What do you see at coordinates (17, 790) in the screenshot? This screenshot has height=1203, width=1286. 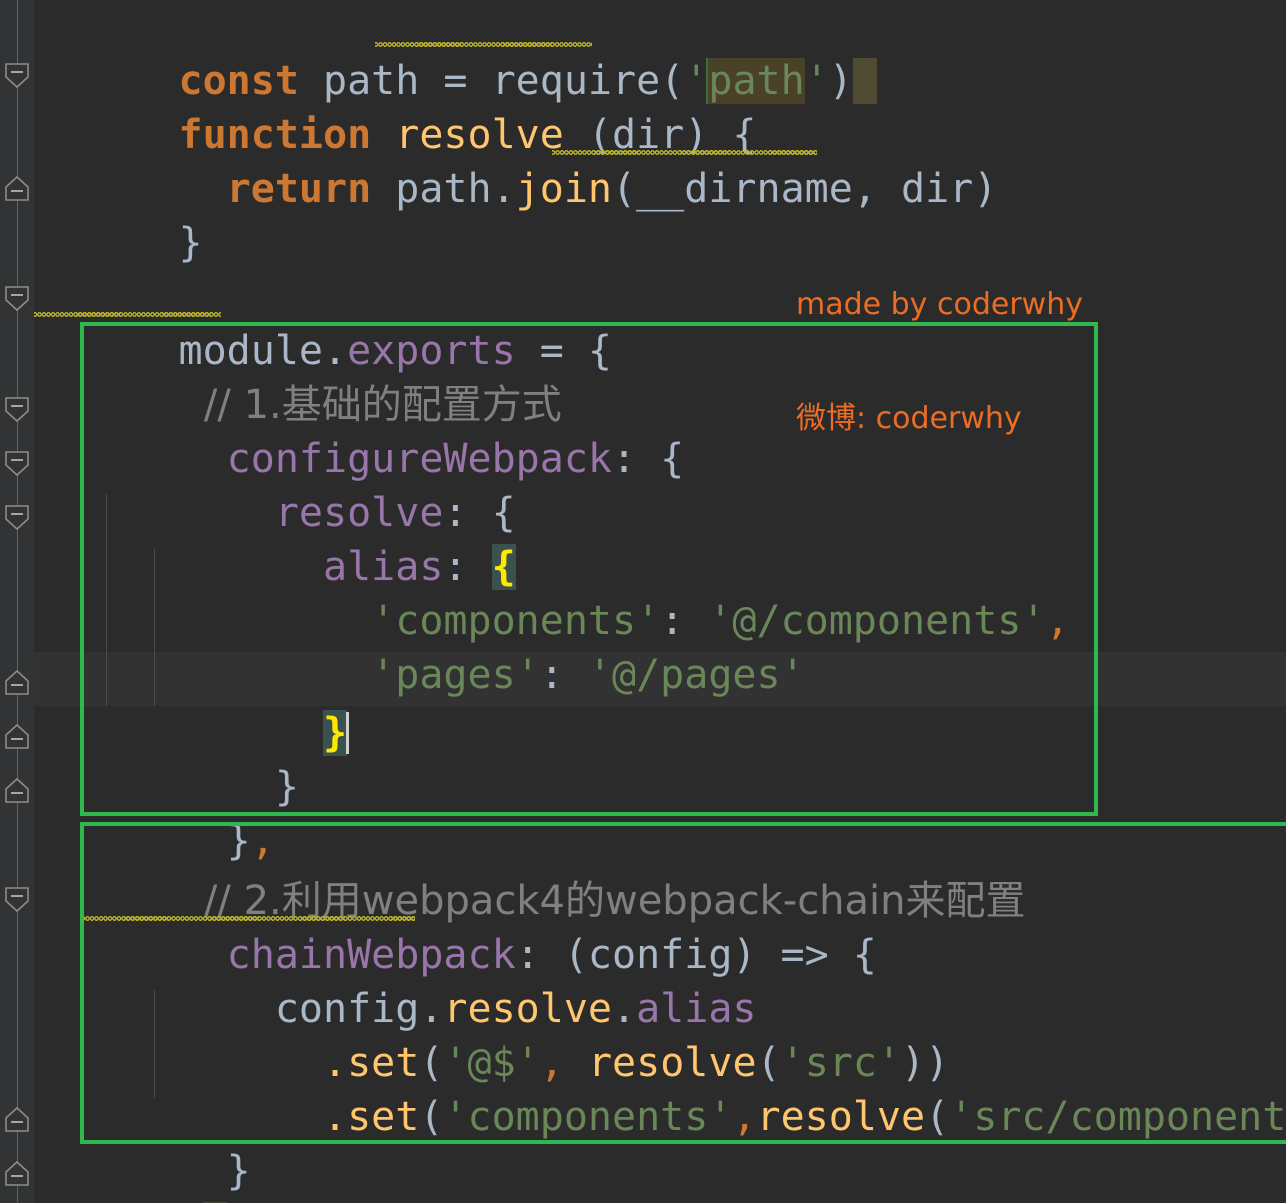 I see `fold-marker-end-line15` at bounding box center [17, 790].